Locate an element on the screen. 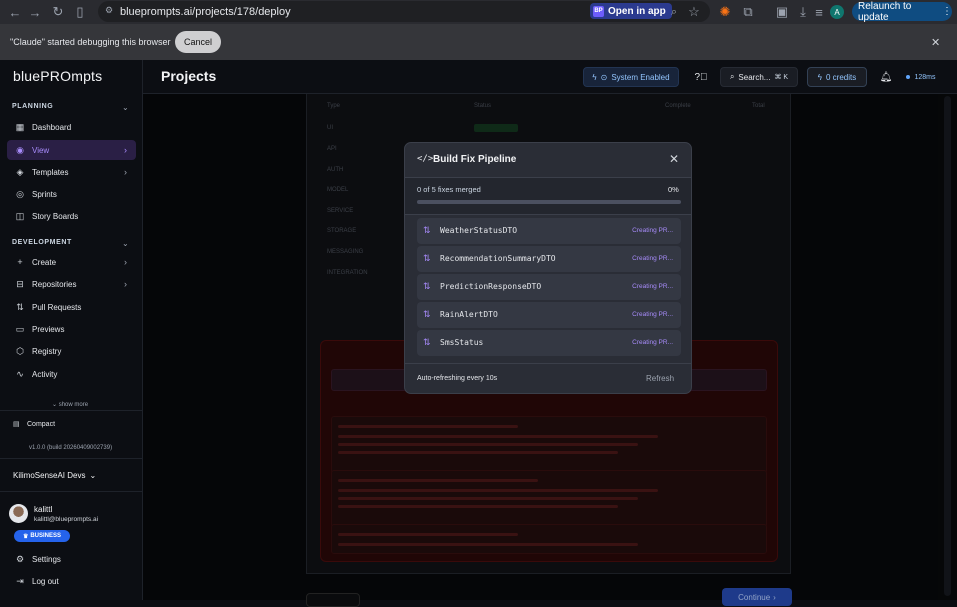  sidebar-item-repositories: ⊟ Repositories › is located at coordinates (71, 284).